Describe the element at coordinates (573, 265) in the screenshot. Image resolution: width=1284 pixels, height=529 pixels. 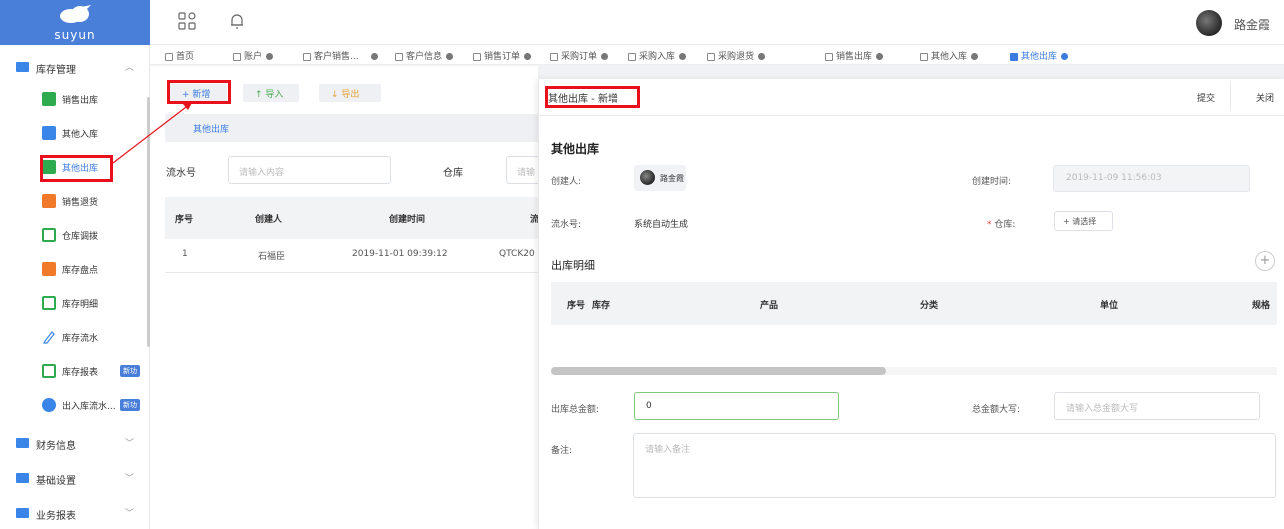
I see `detail-section-title: 出库明细` at that location.